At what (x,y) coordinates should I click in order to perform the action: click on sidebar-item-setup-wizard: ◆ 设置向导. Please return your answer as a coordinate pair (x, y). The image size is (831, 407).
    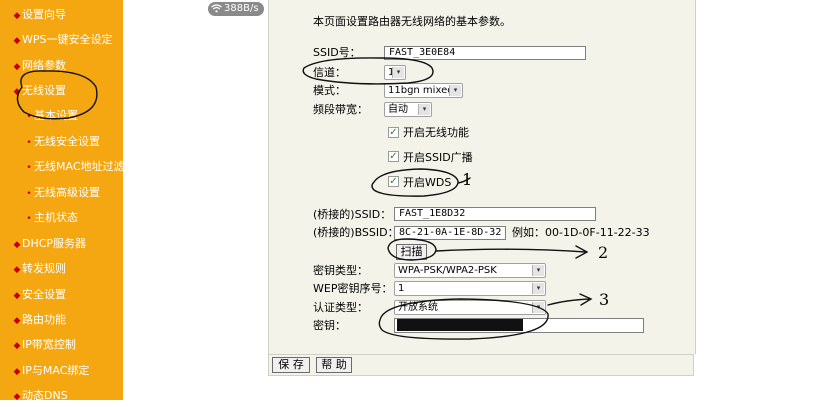
    Looking at the image, I should click on (39, 15).